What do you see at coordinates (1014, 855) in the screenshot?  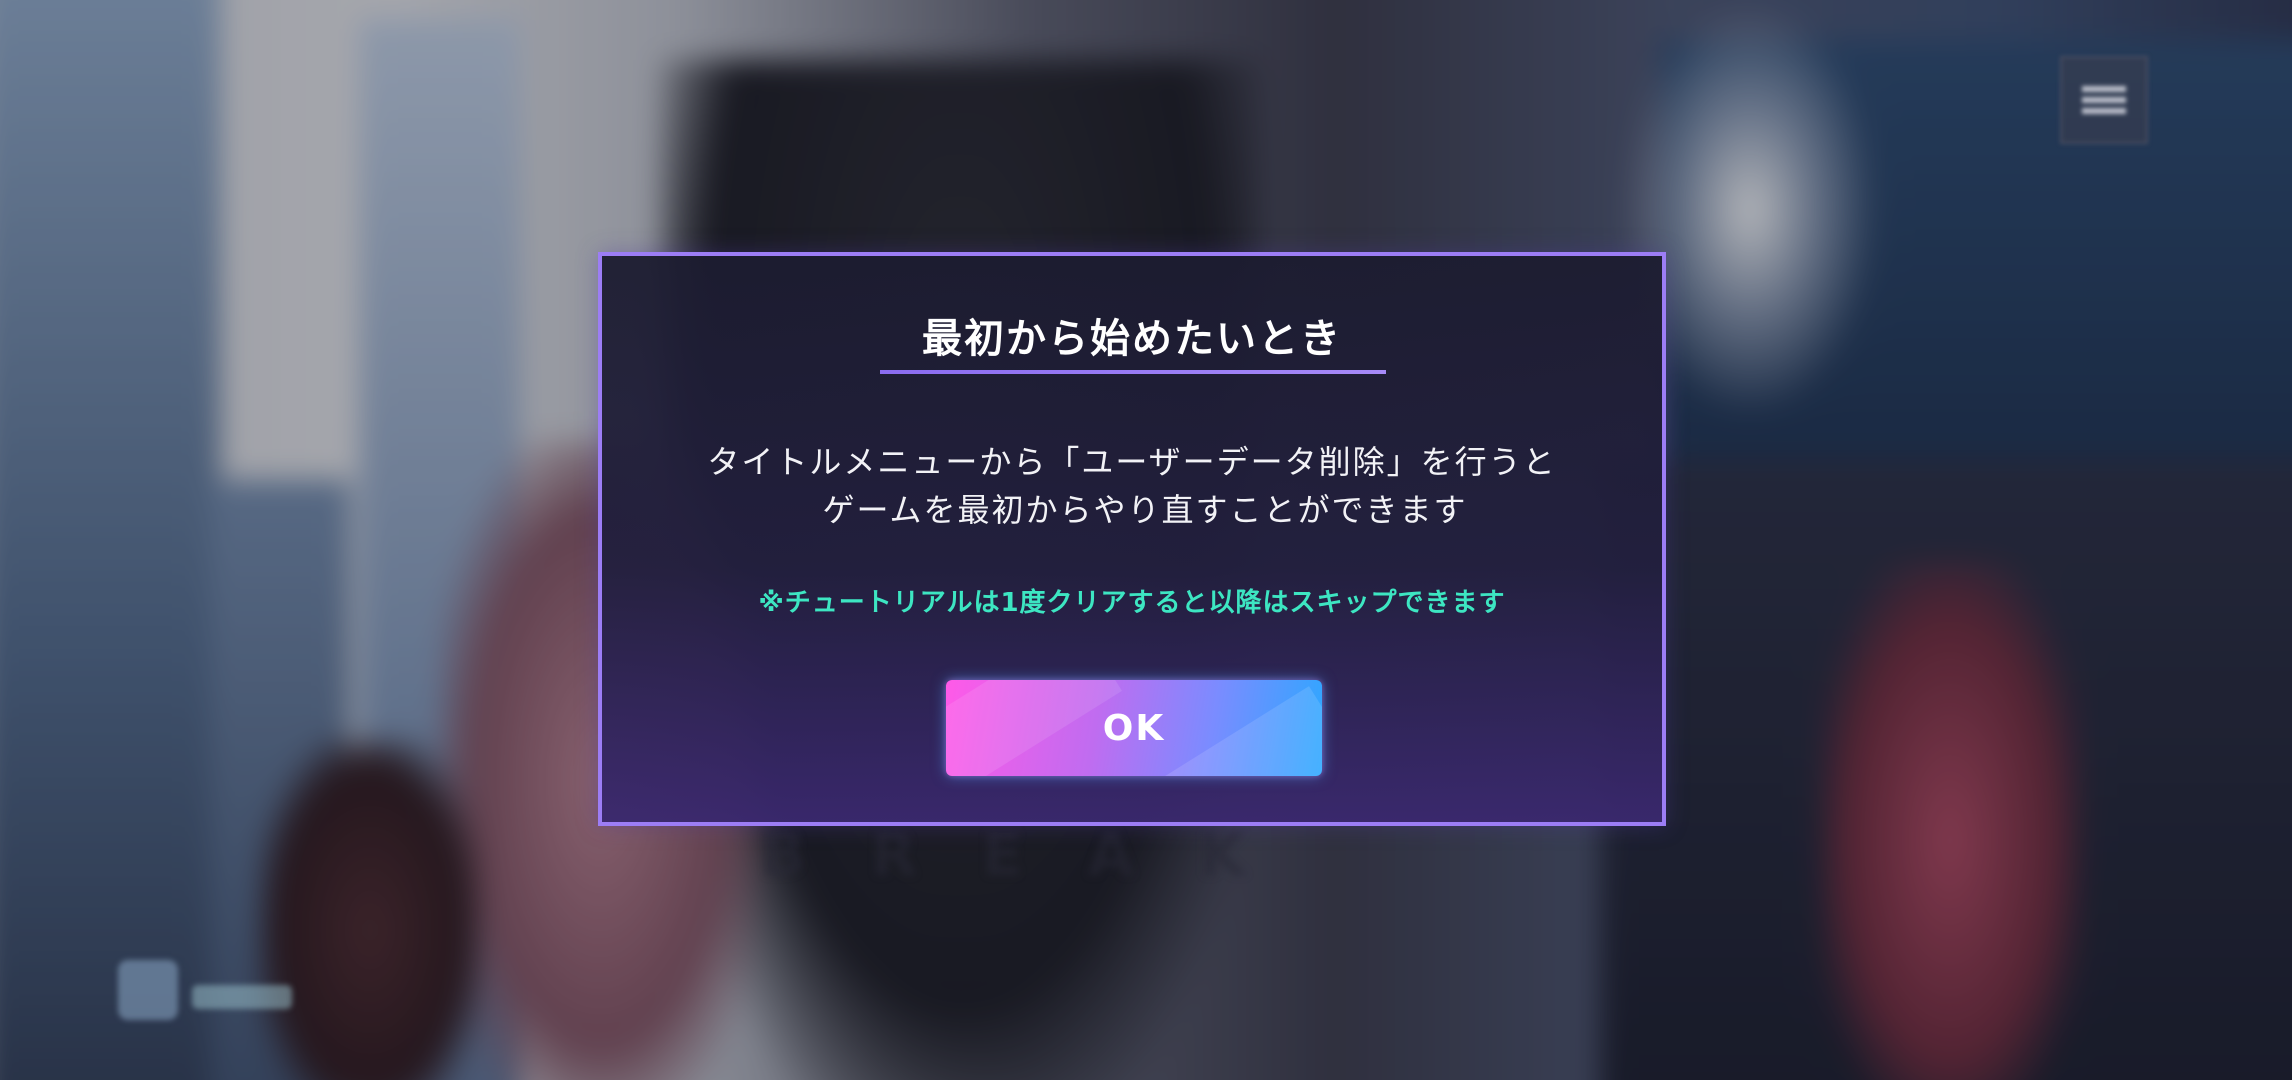 I see `blurred-title-logo: B R E A K` at bounding box center [1014, 855].